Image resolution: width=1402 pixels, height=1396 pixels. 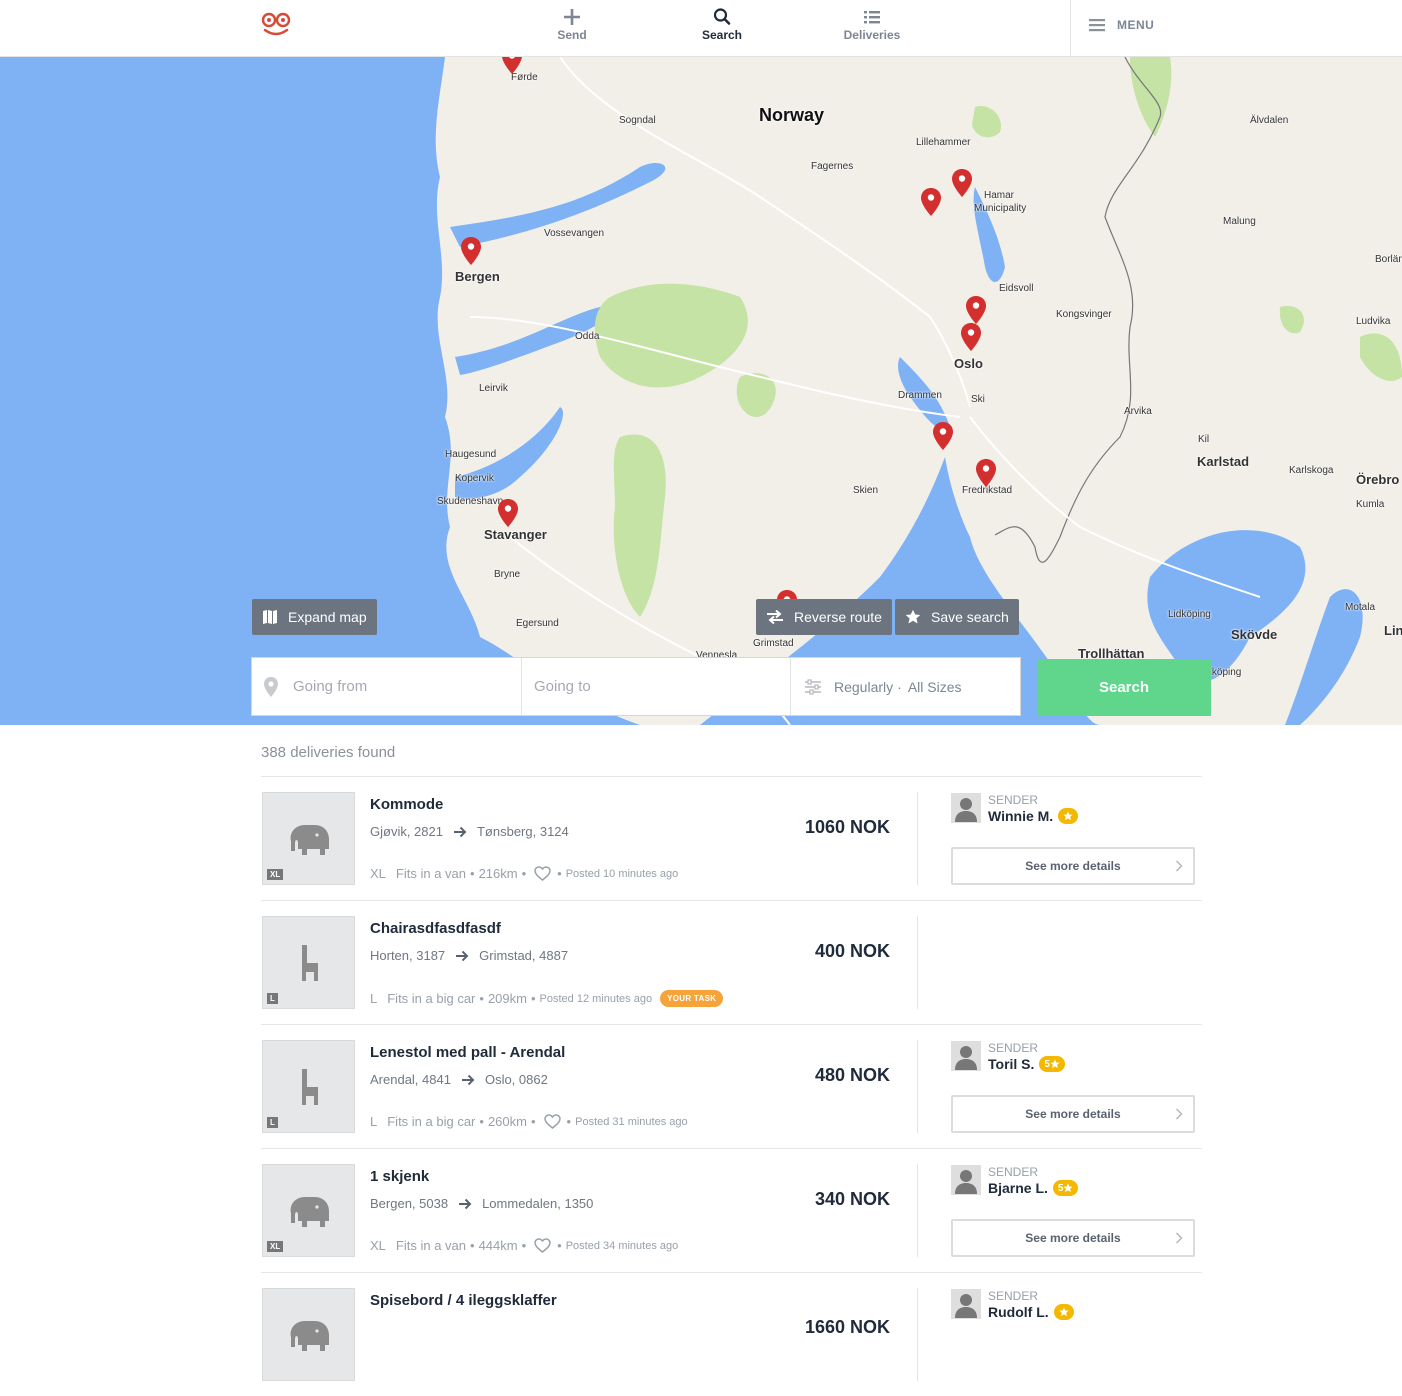 What do you see at coordinates (1018, 1312) in the screenshot?
I see `sender-name-text: Rudolf L.` at bounding box center [1018, 1312].